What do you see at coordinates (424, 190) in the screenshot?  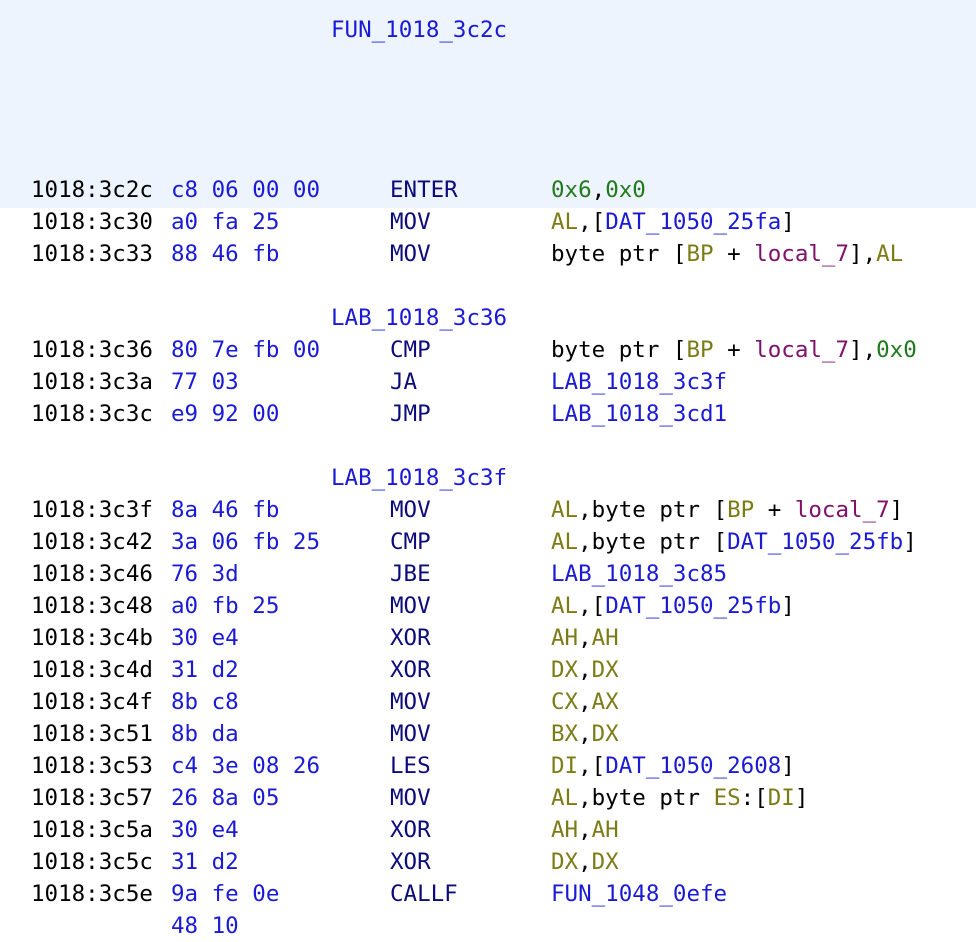 I see `instruction-mnemonic: ENTER` at bounding box center [424, 190].